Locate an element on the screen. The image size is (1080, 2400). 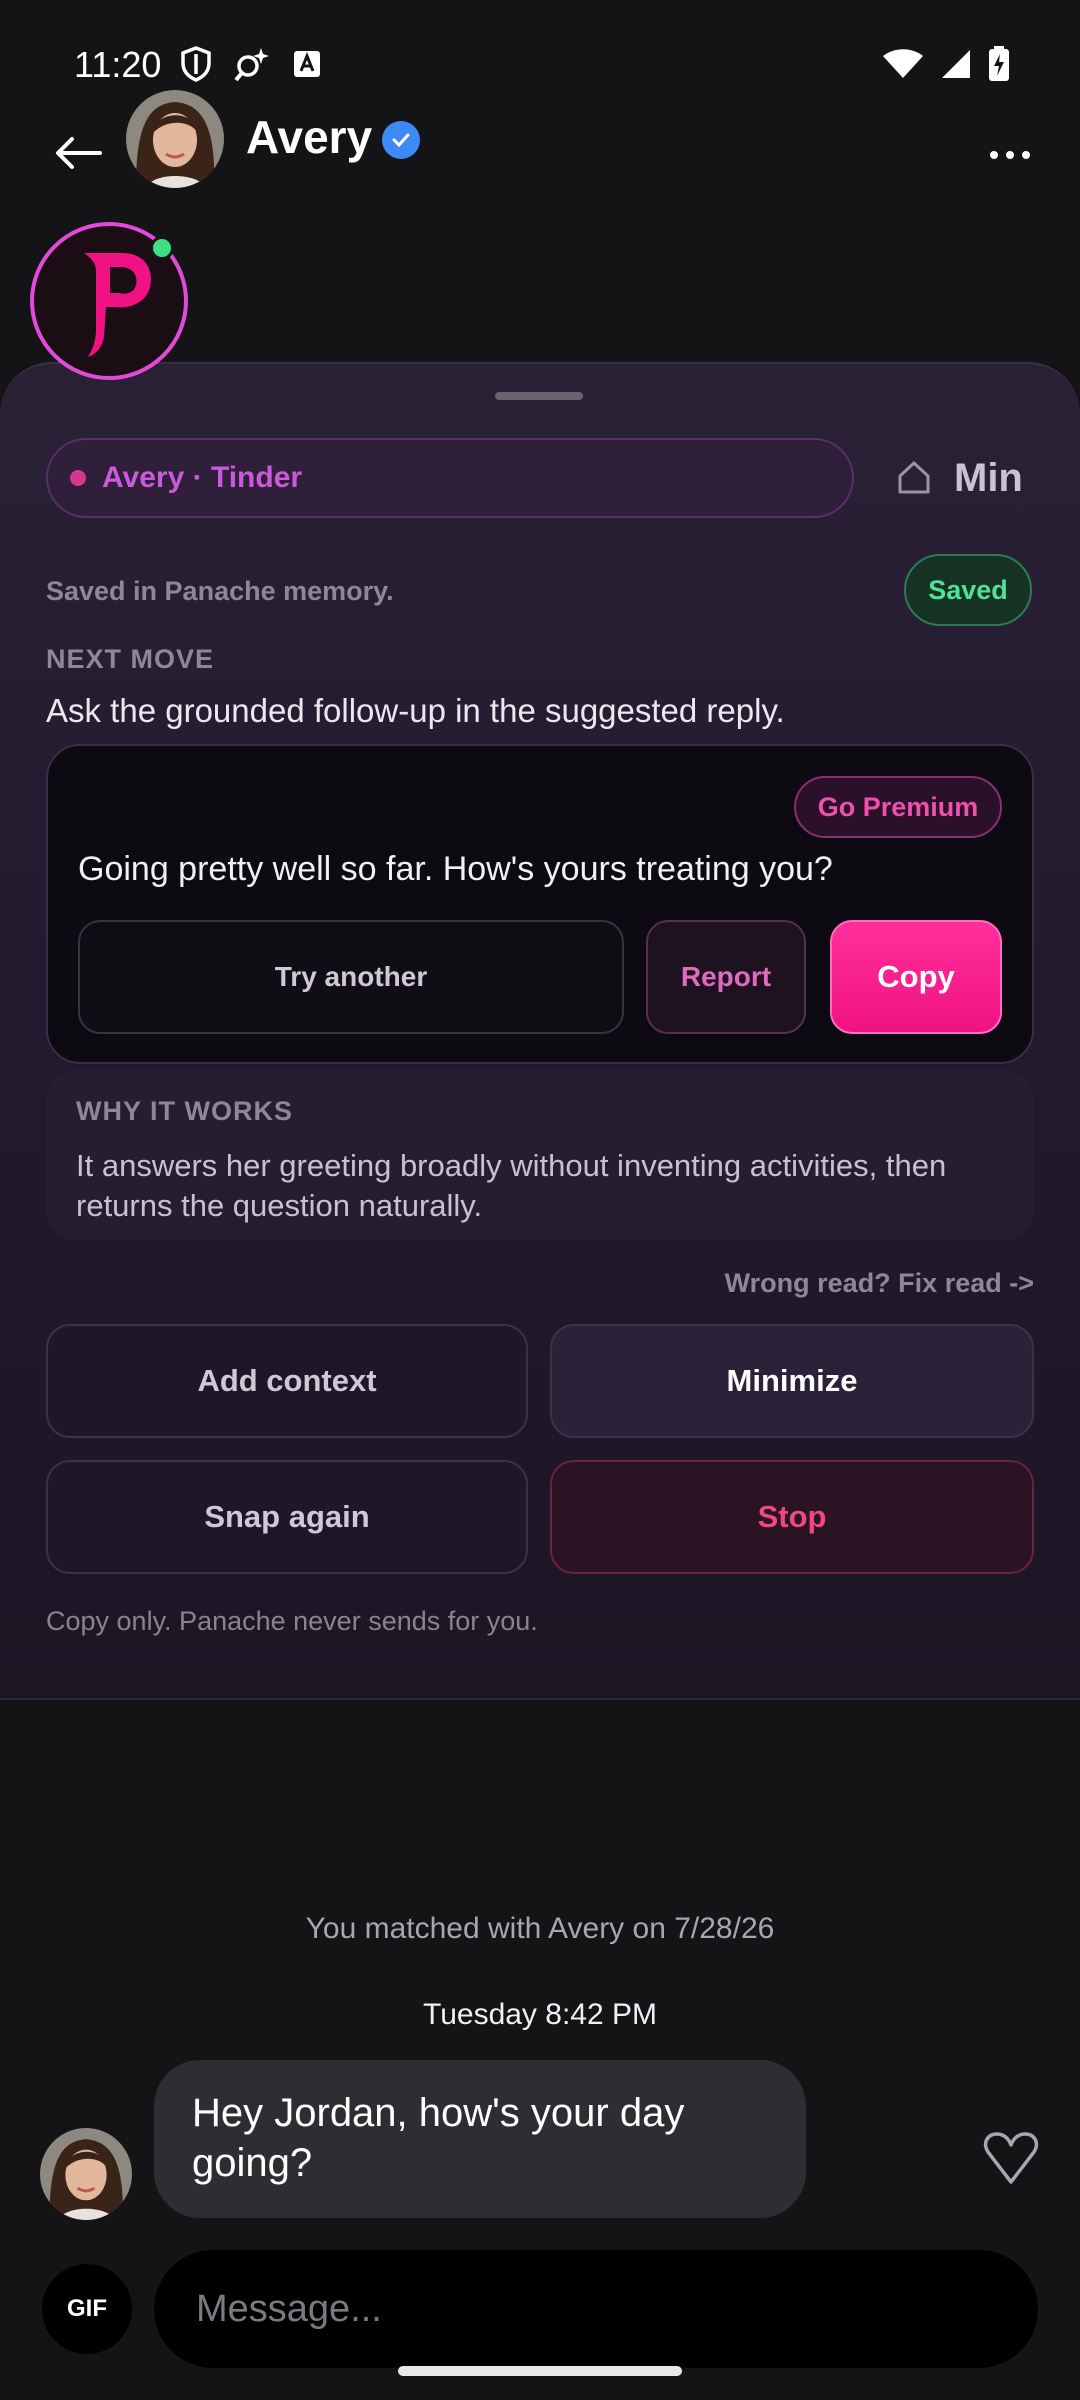
gif-button: GIF is located at coordinates (87, 2309).